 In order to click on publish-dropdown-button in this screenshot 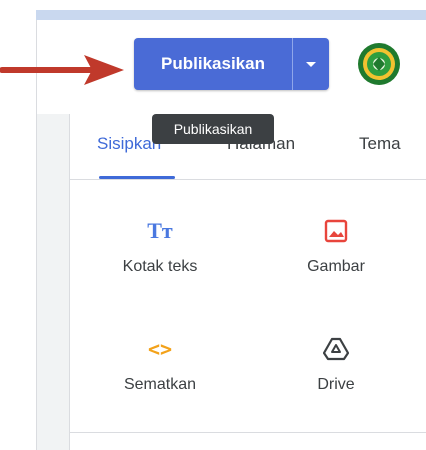, I will do `click(311, 64)`.